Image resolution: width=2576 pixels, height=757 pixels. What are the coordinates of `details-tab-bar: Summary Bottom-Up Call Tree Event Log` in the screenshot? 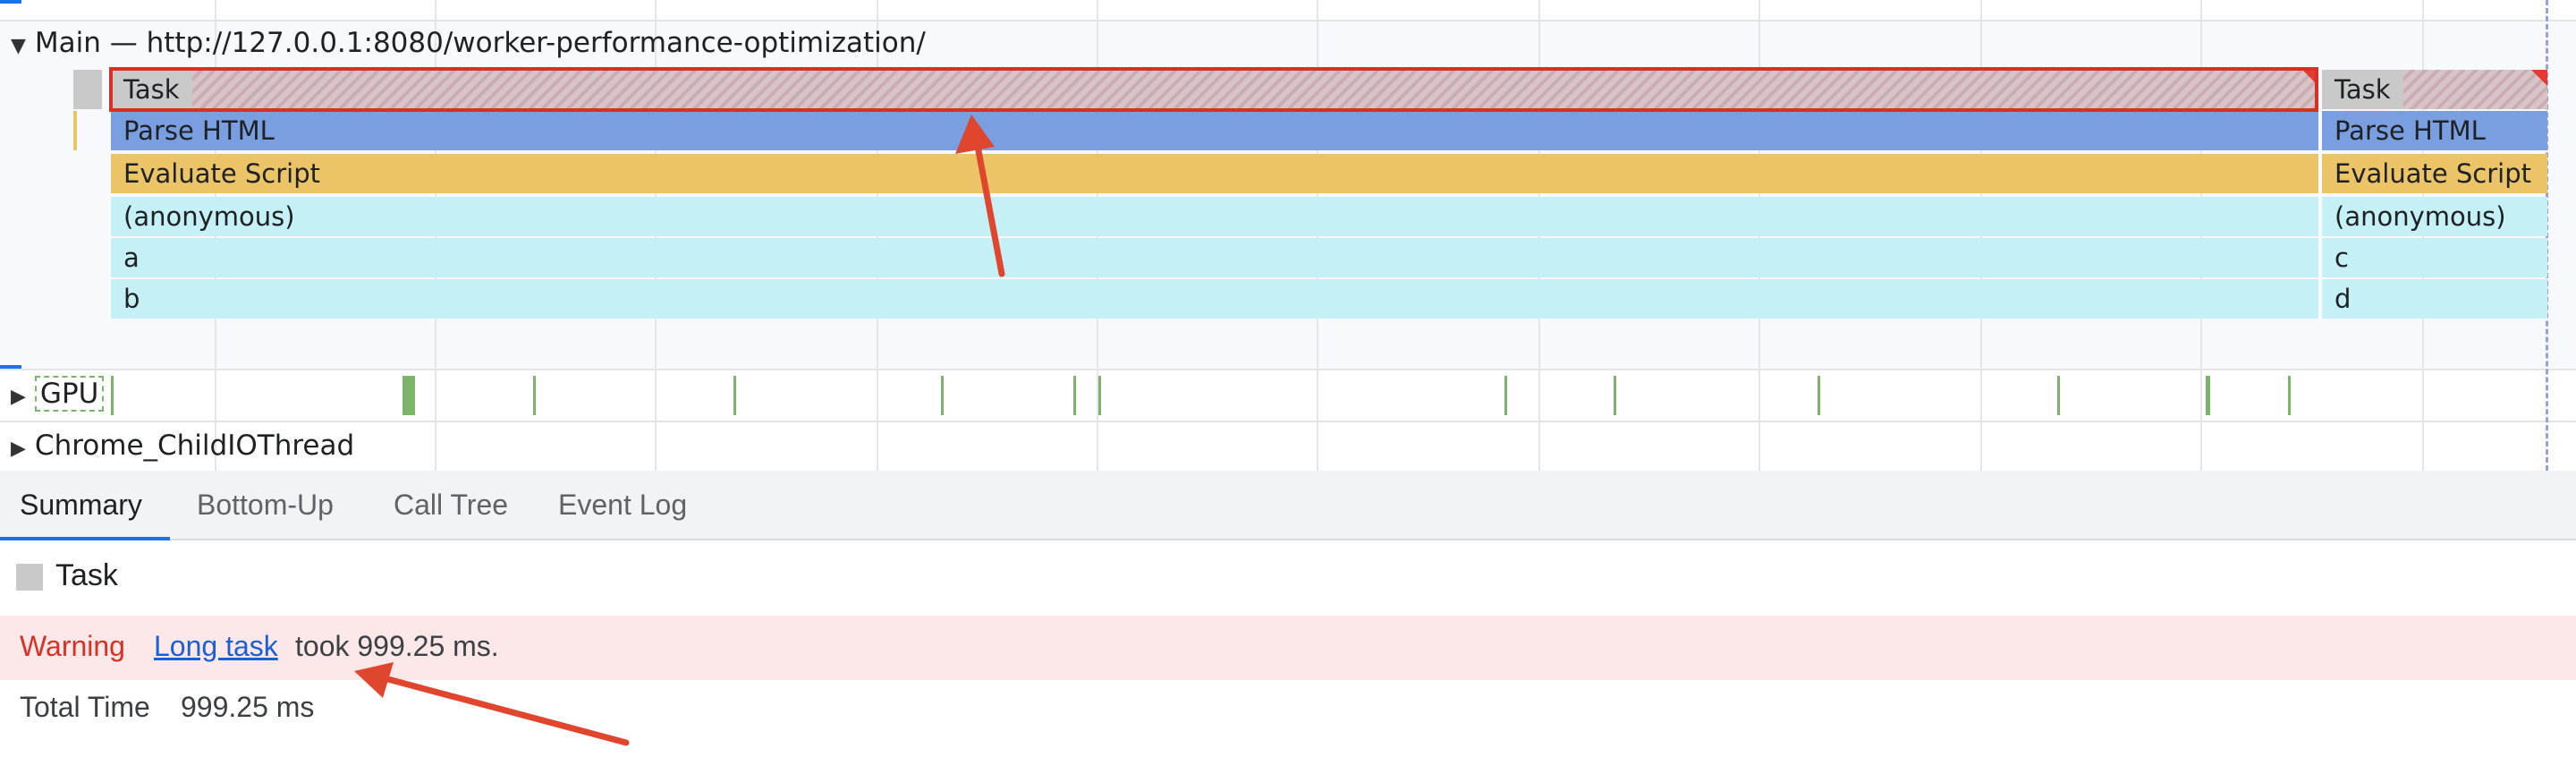 It's located at (1288, 505).